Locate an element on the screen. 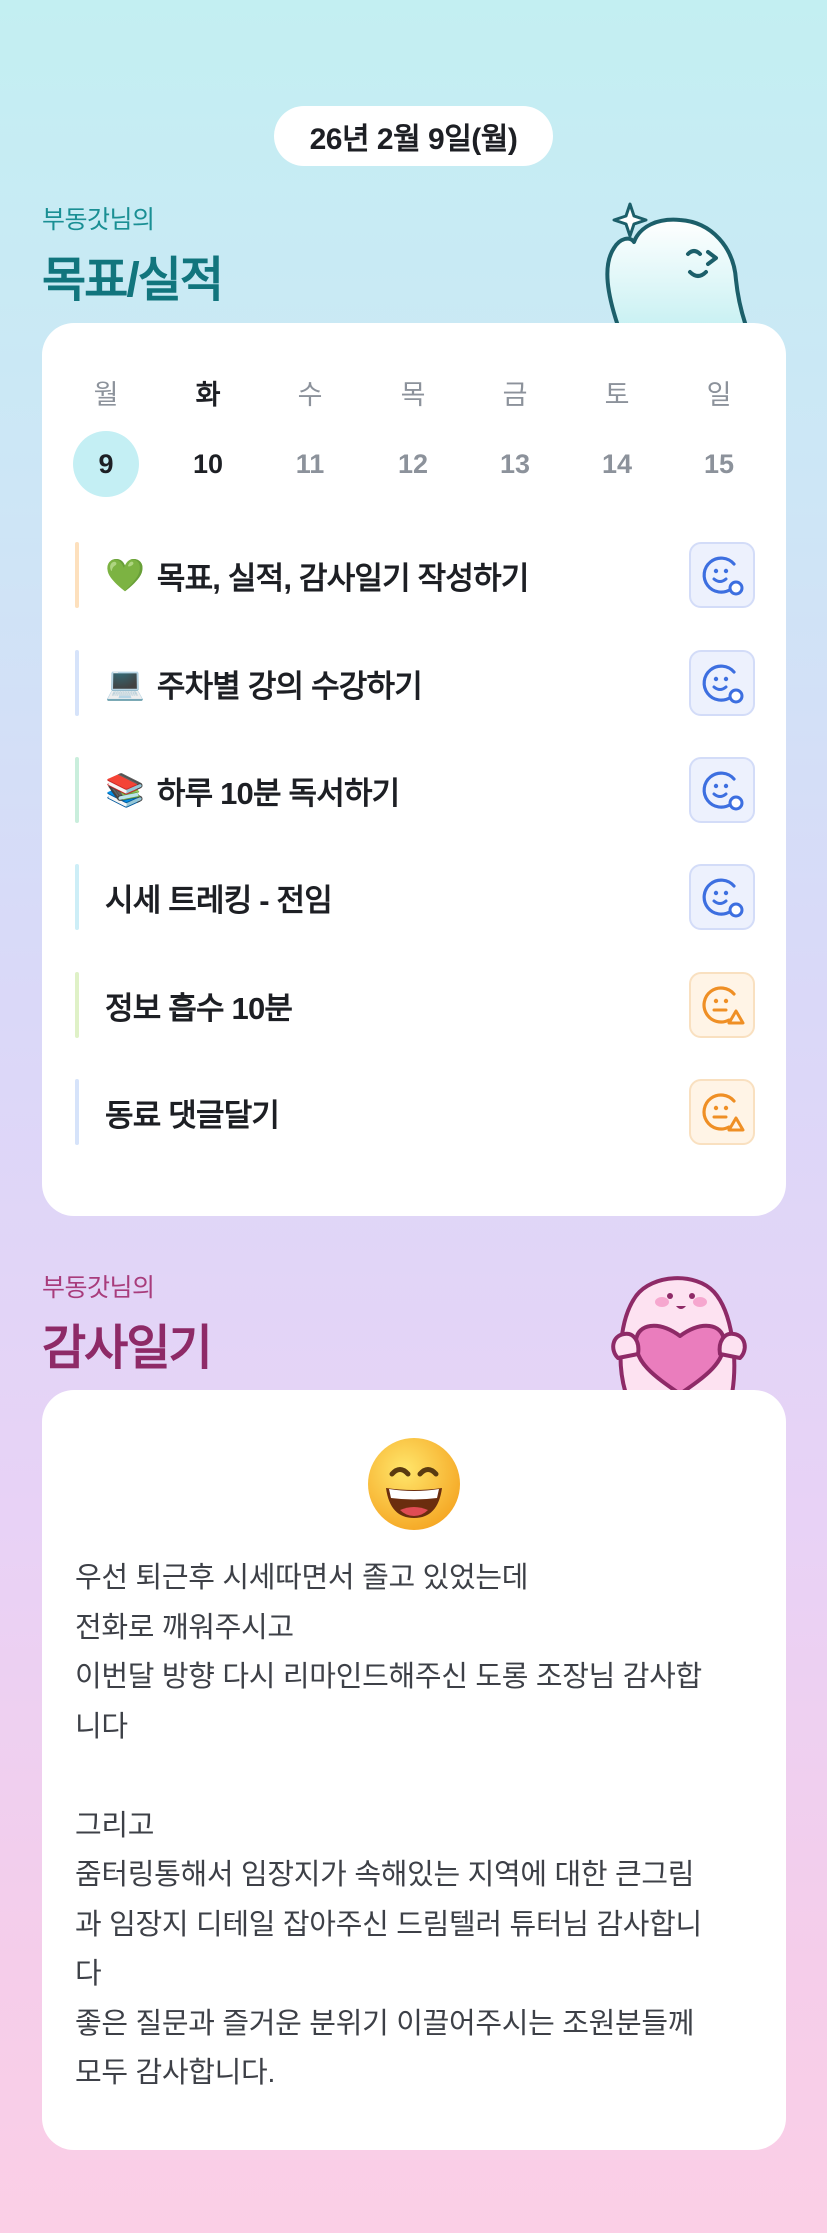  laptop-icon: 💻 is located at coordinates (125, 683).